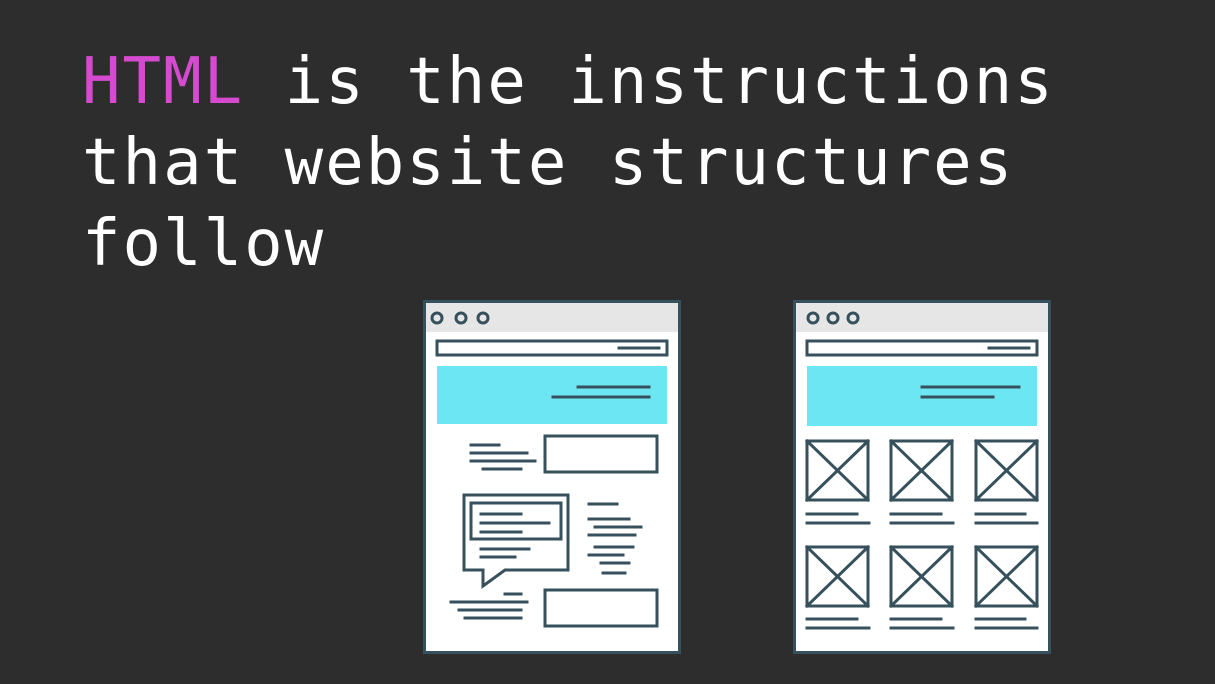 The height and width of the screenshot is (684, 1215). I want to click on hero-block, so click(552, 395).